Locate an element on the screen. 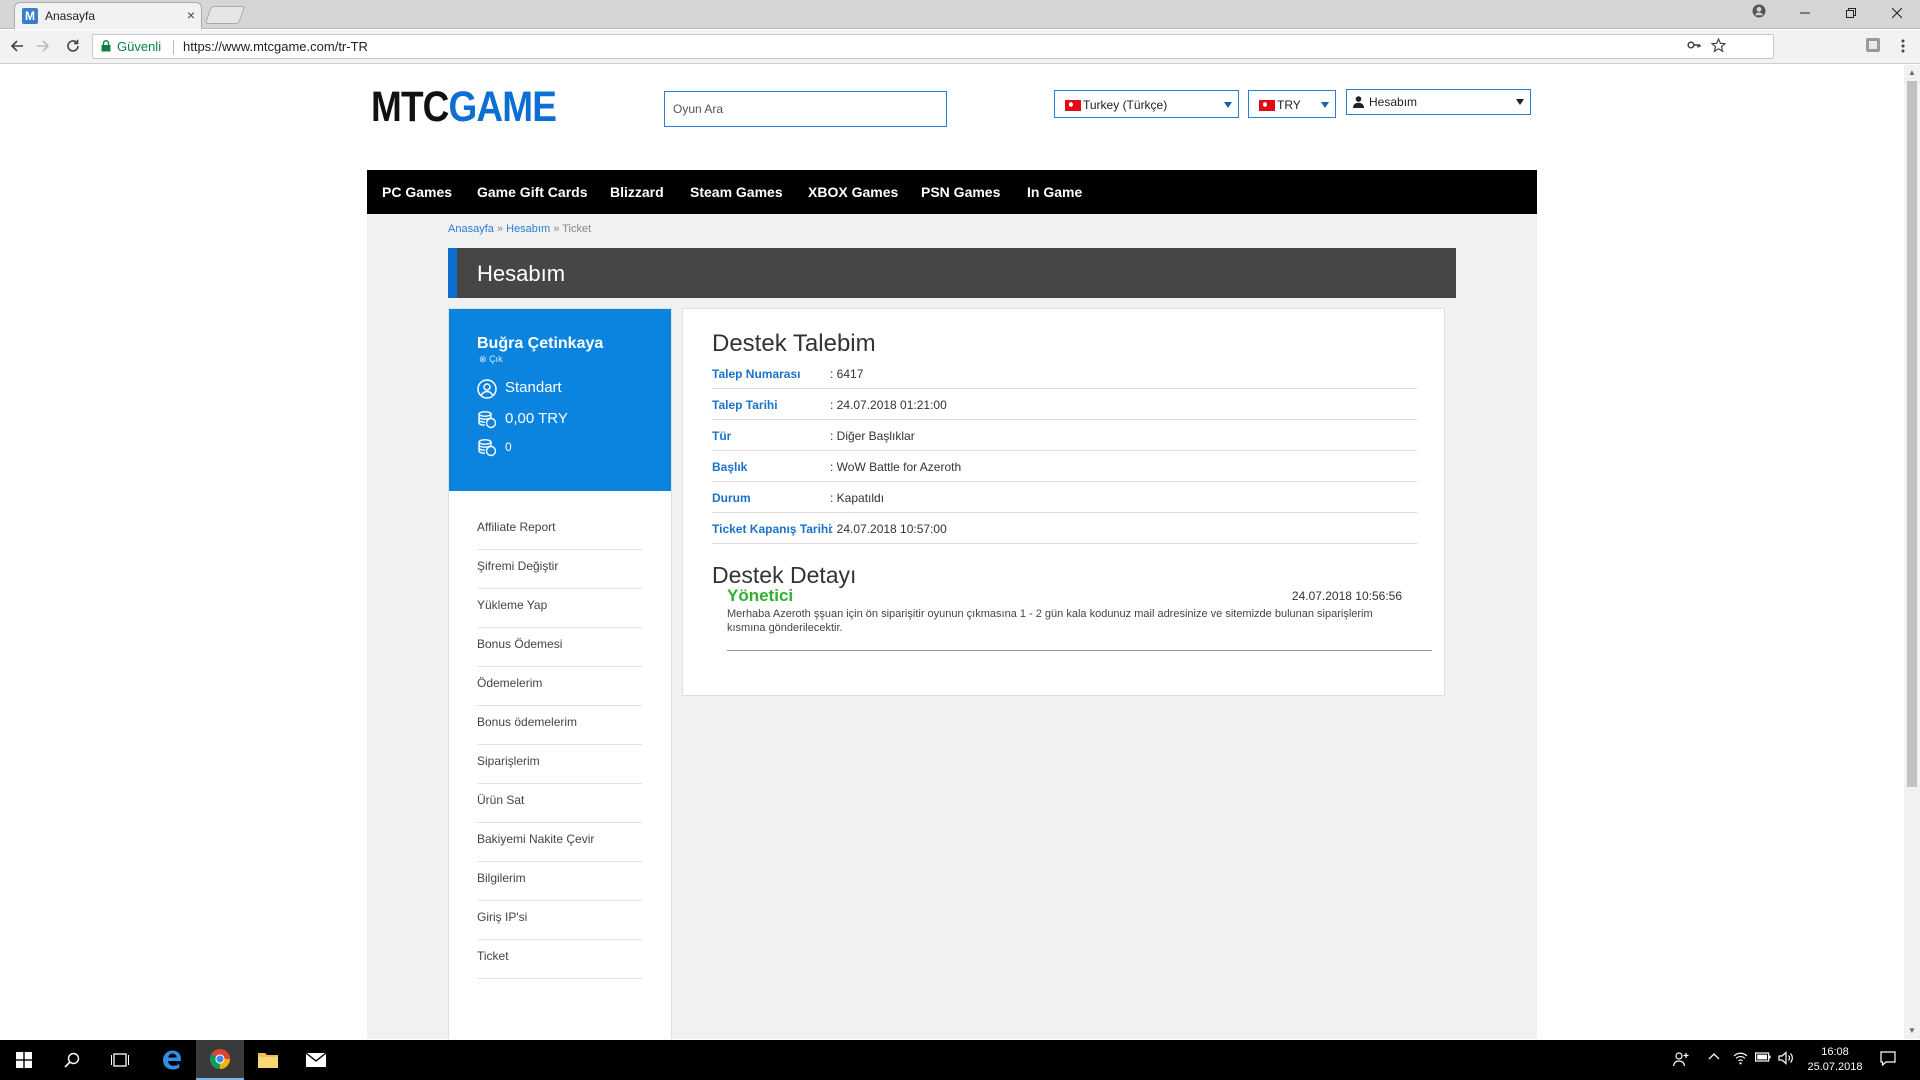  breadcrumb: Anasayfa » Hesabım » Ticket is located at coordinates (519, 229).